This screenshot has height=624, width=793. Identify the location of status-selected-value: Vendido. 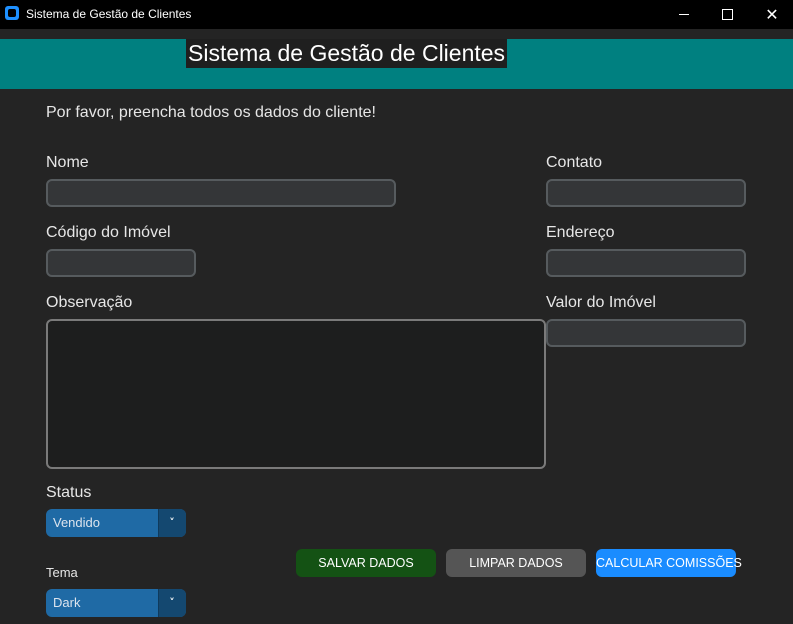
(76, 522).